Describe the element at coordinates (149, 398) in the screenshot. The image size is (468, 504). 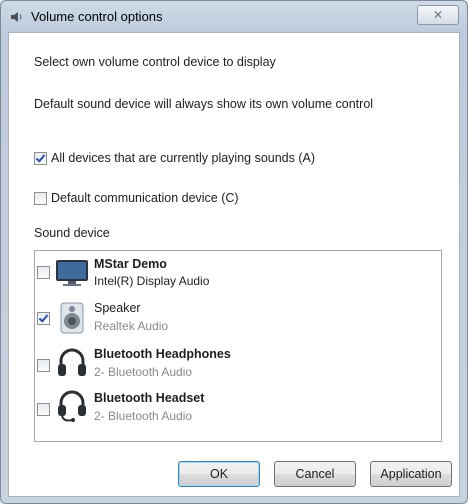
I see `device-name: Bluetooth Headset` at that location.